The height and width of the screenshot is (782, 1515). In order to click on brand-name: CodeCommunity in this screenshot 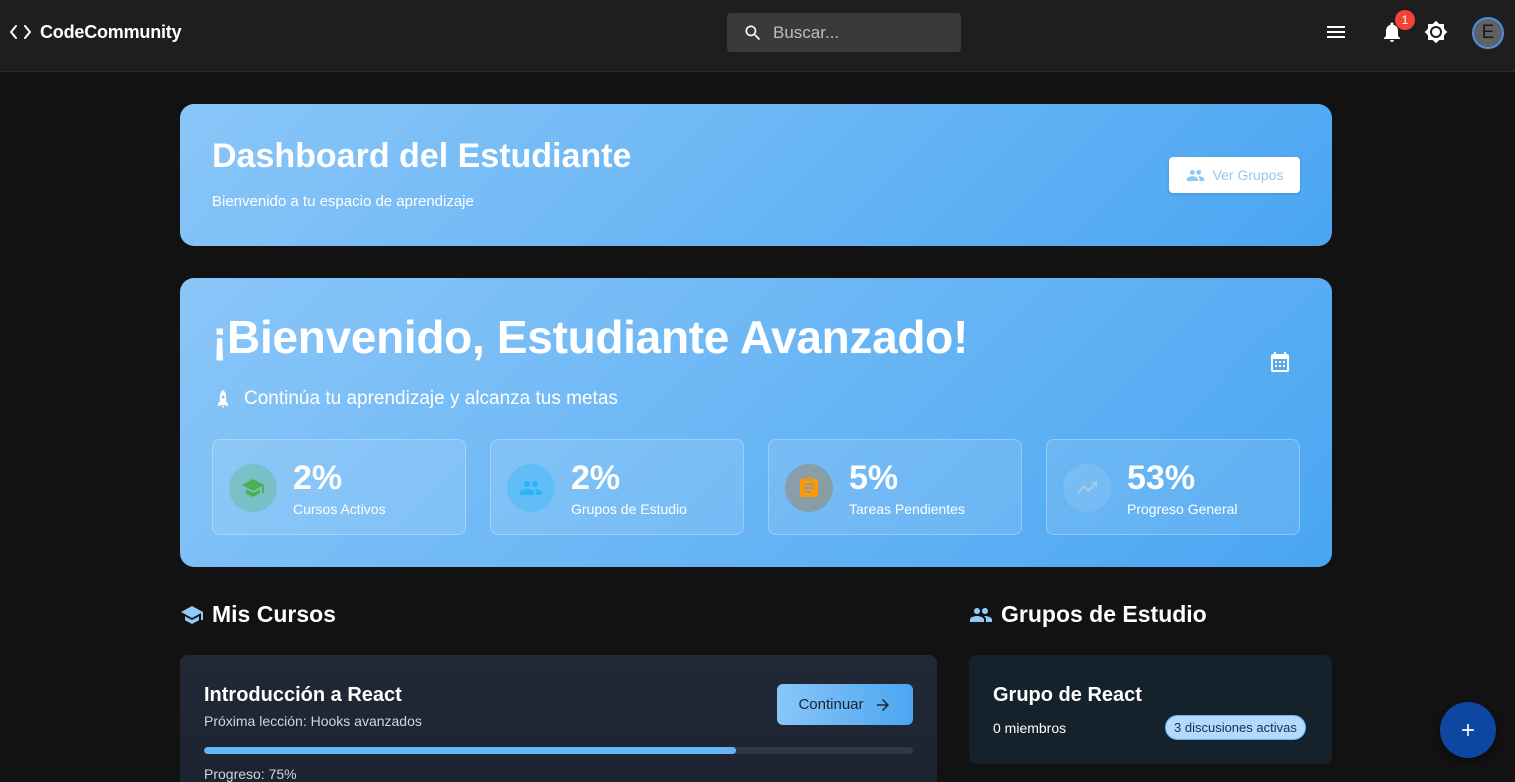, I will do `click(111, 31)`.